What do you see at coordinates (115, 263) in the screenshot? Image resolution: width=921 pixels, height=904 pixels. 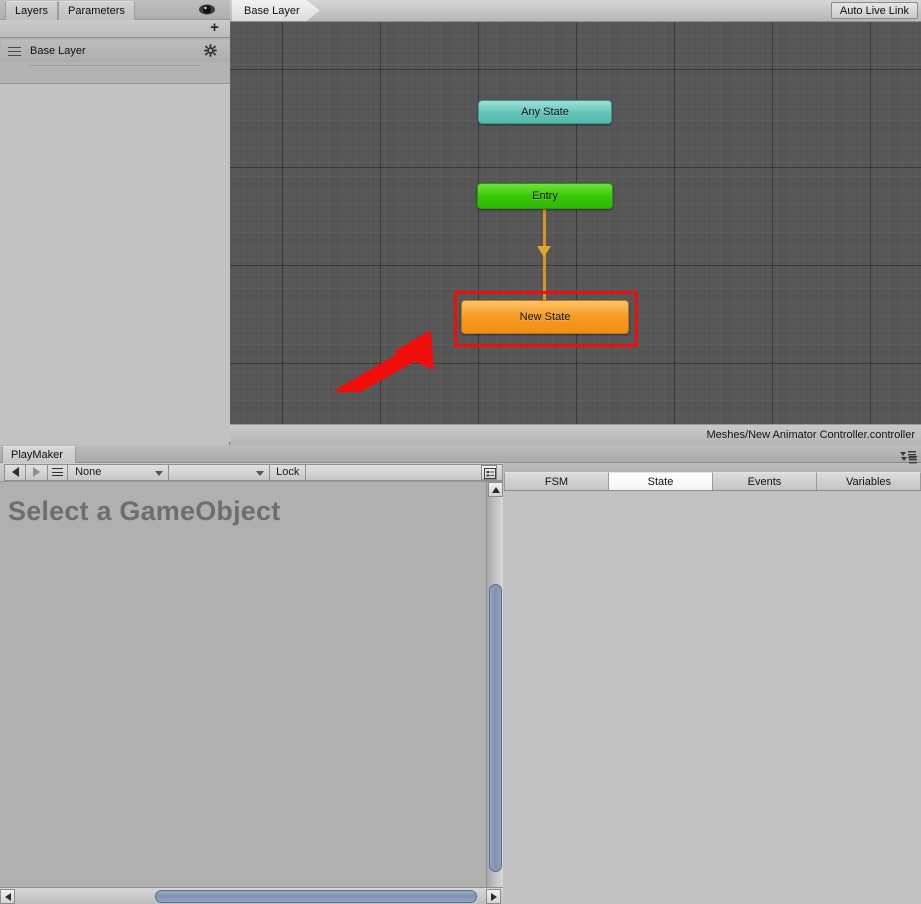 I see `layers-empty-area` at bounding box center [115, 263].